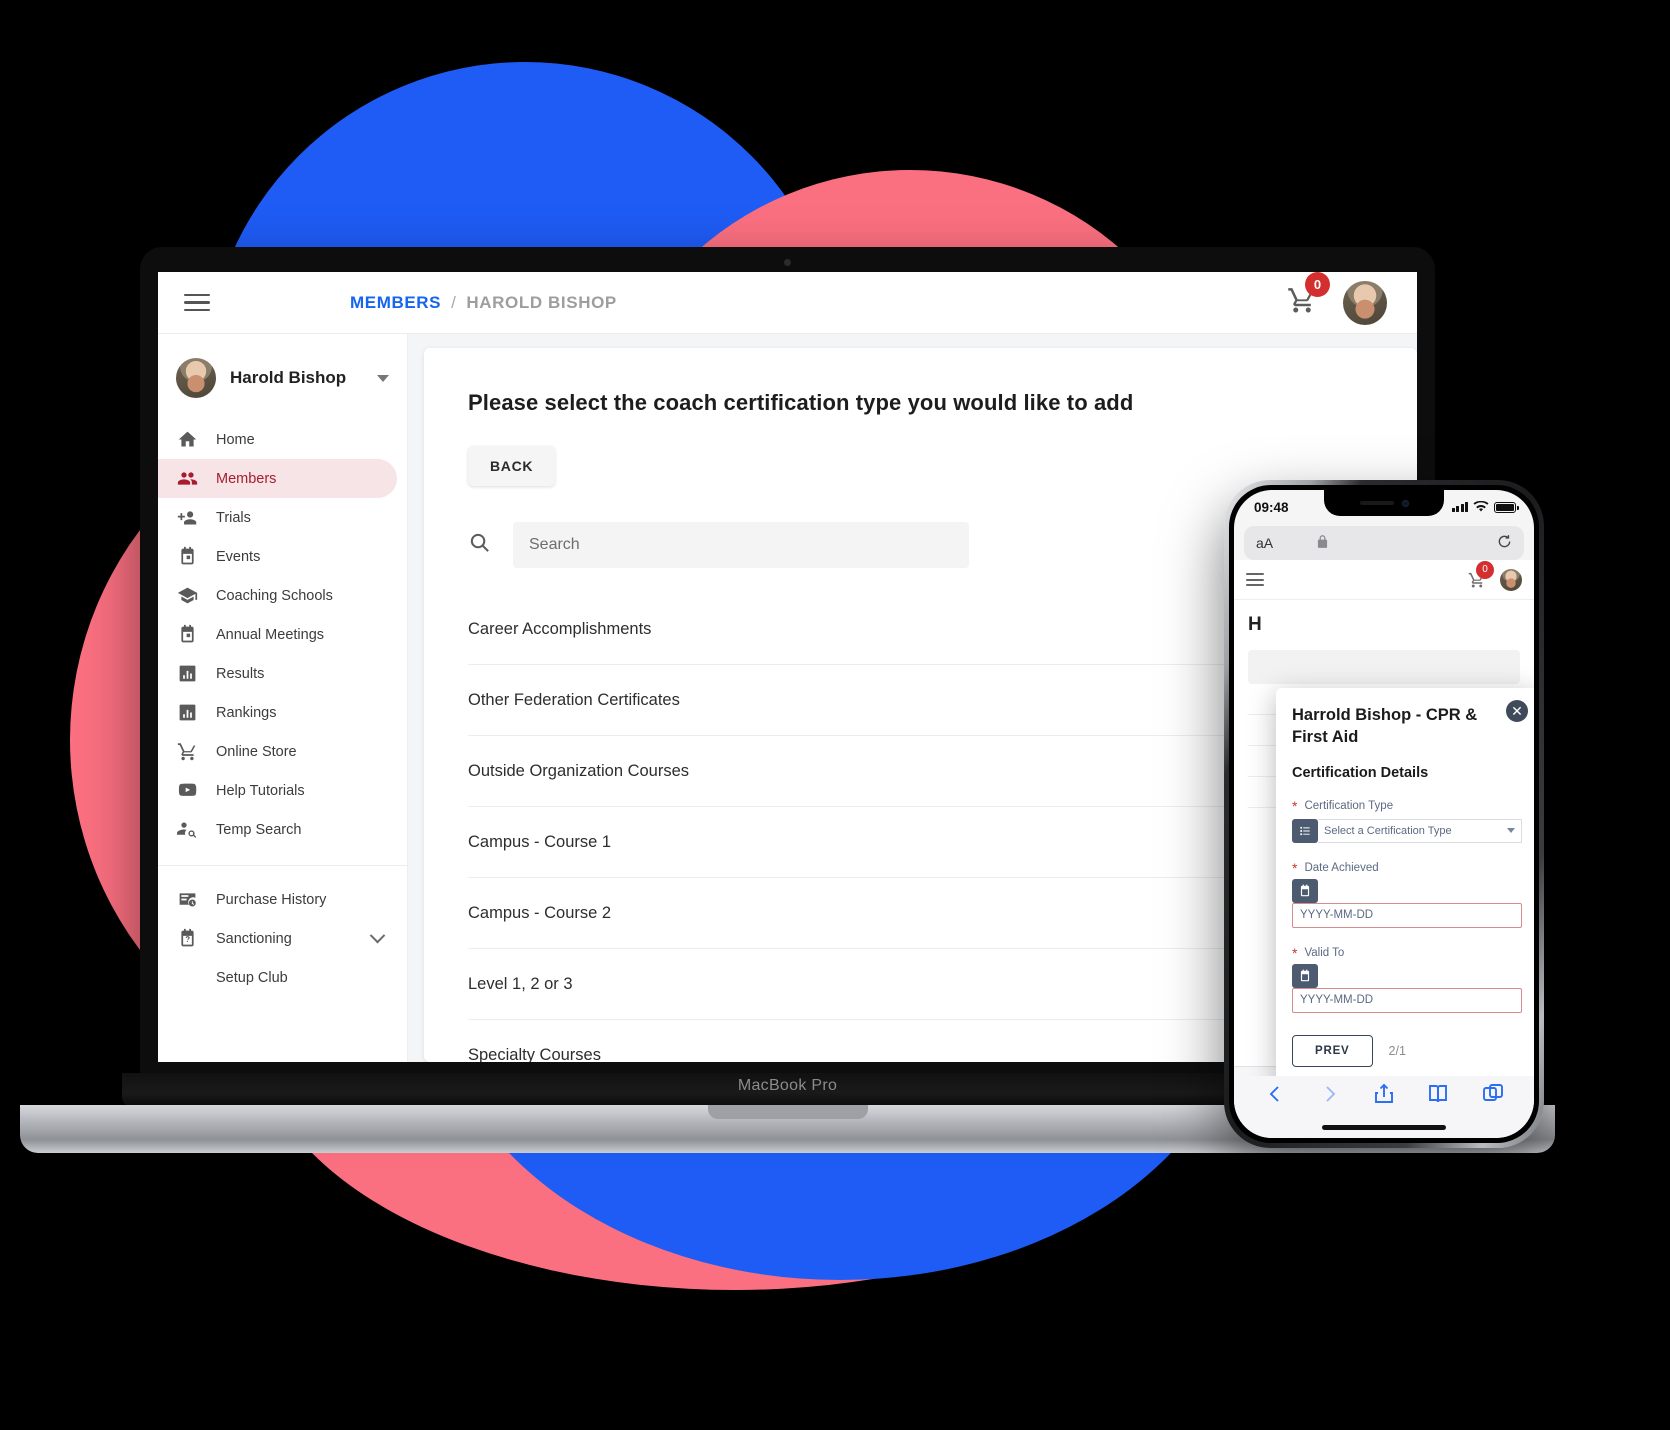  I want to click on laptop-camera, so click(787, 262).